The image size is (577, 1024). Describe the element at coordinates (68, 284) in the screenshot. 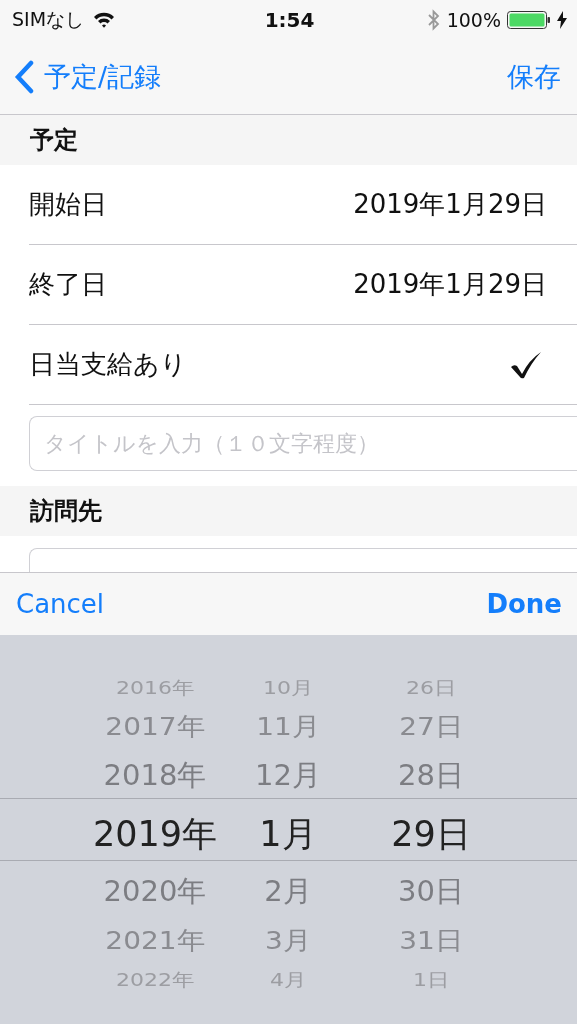

I see `row-label: 終了日` at that location.